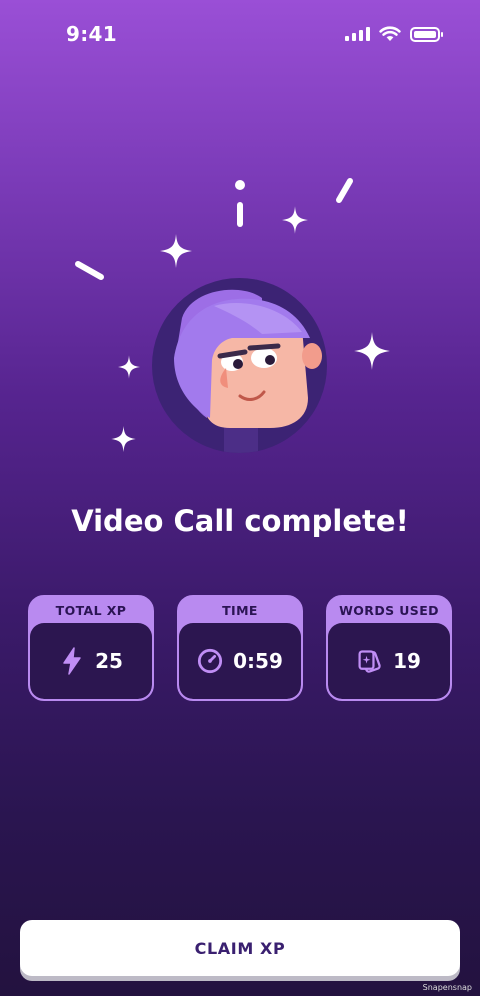  I want to click on stat-label: TIME, so click(240, 610).